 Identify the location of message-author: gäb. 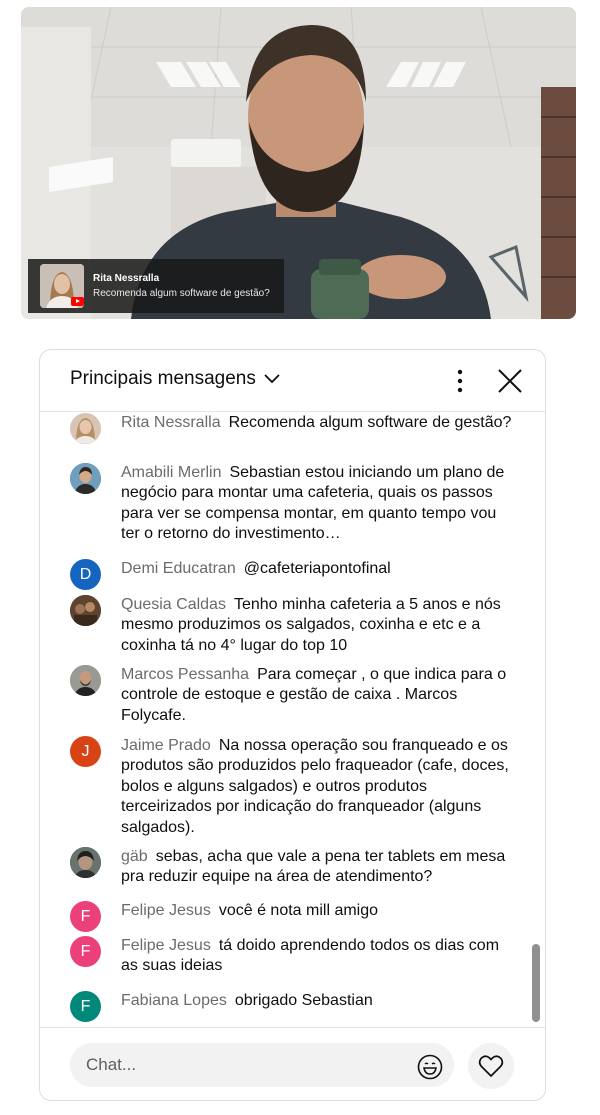
(134, 856).